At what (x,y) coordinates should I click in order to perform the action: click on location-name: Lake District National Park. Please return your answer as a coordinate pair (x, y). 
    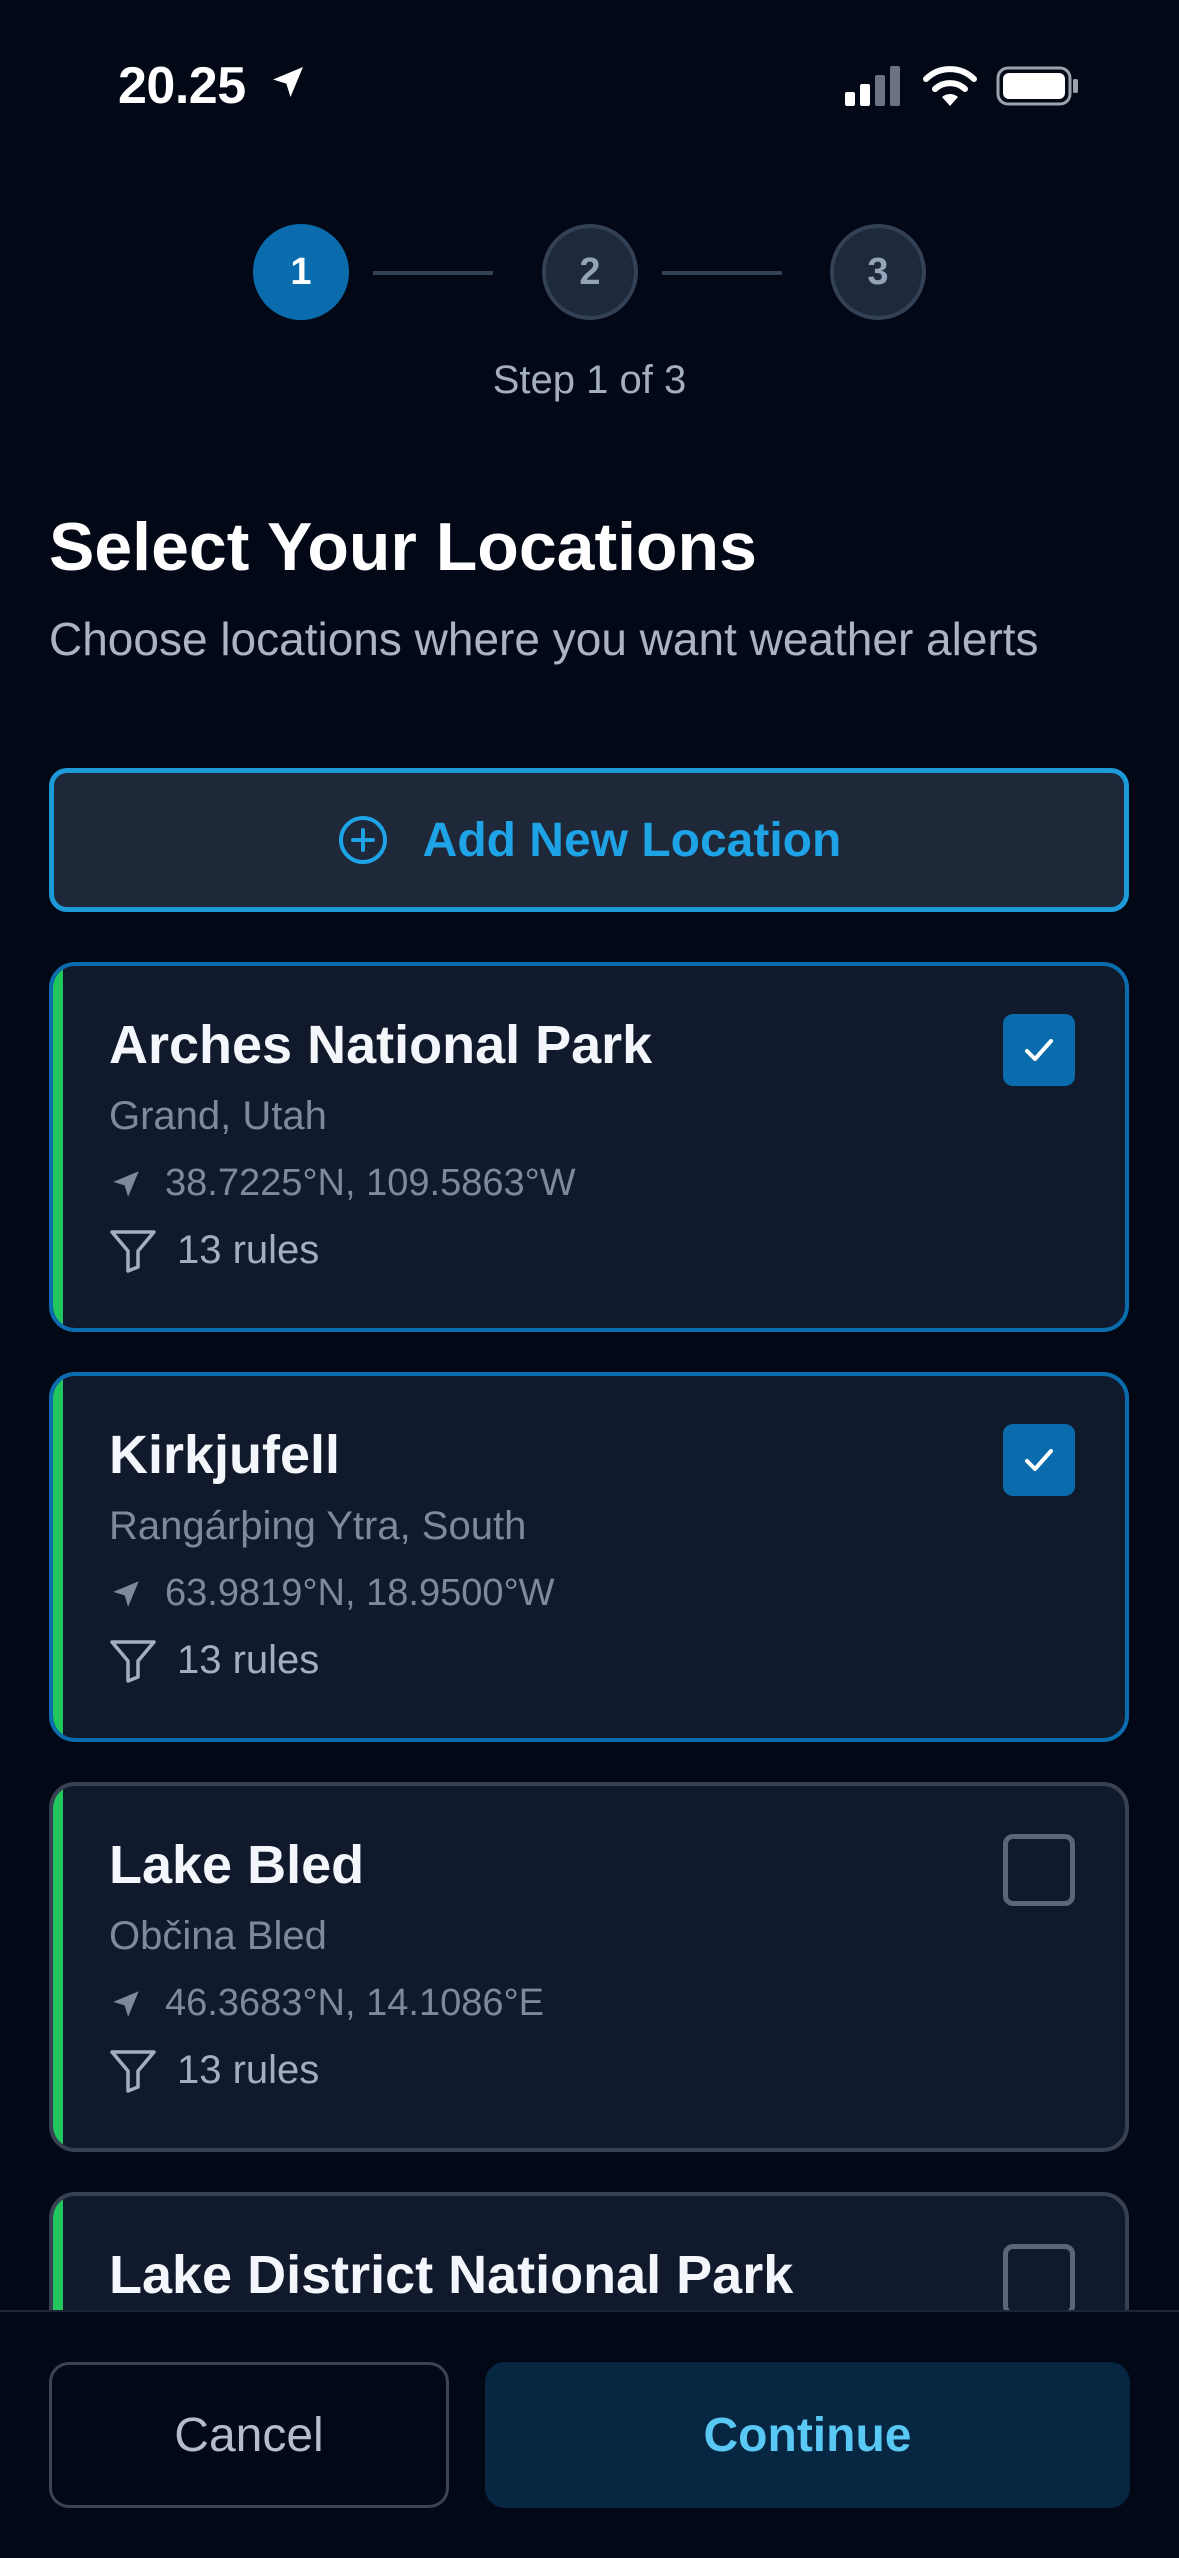
    Looking at the image, I should click on (451, 2275).